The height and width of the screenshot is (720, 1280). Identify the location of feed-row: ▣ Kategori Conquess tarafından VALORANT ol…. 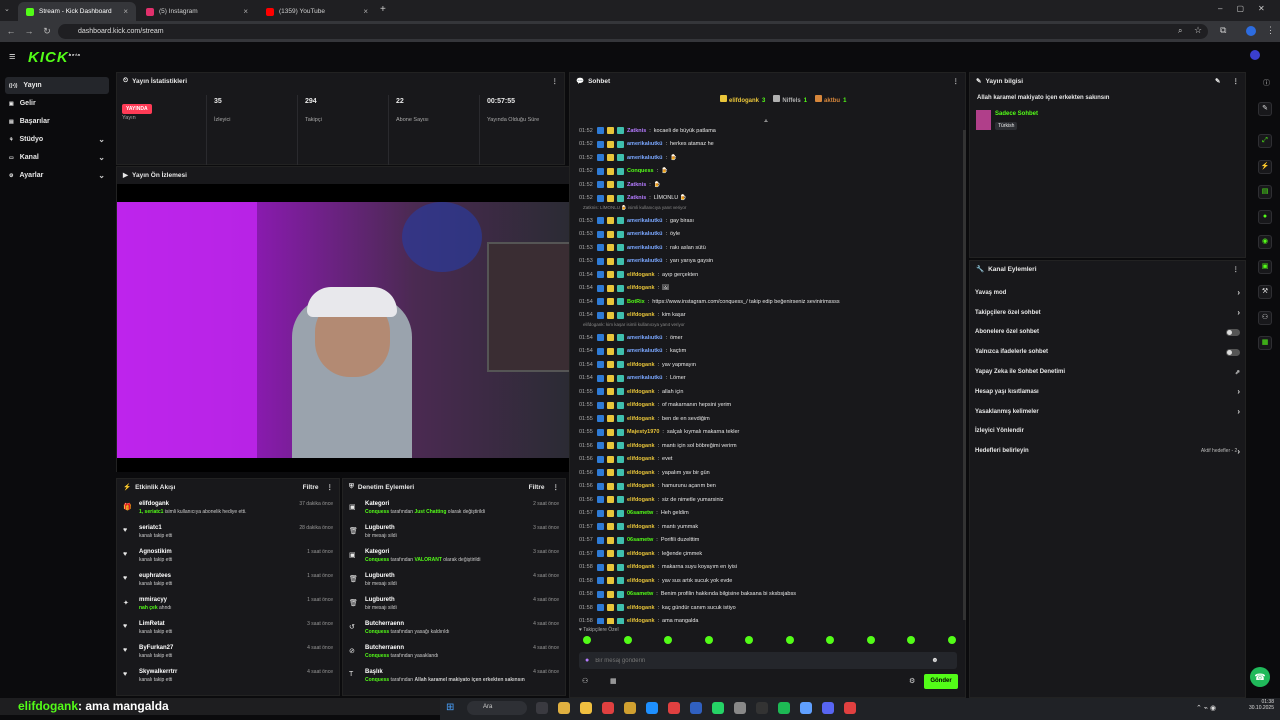
(454, 561).